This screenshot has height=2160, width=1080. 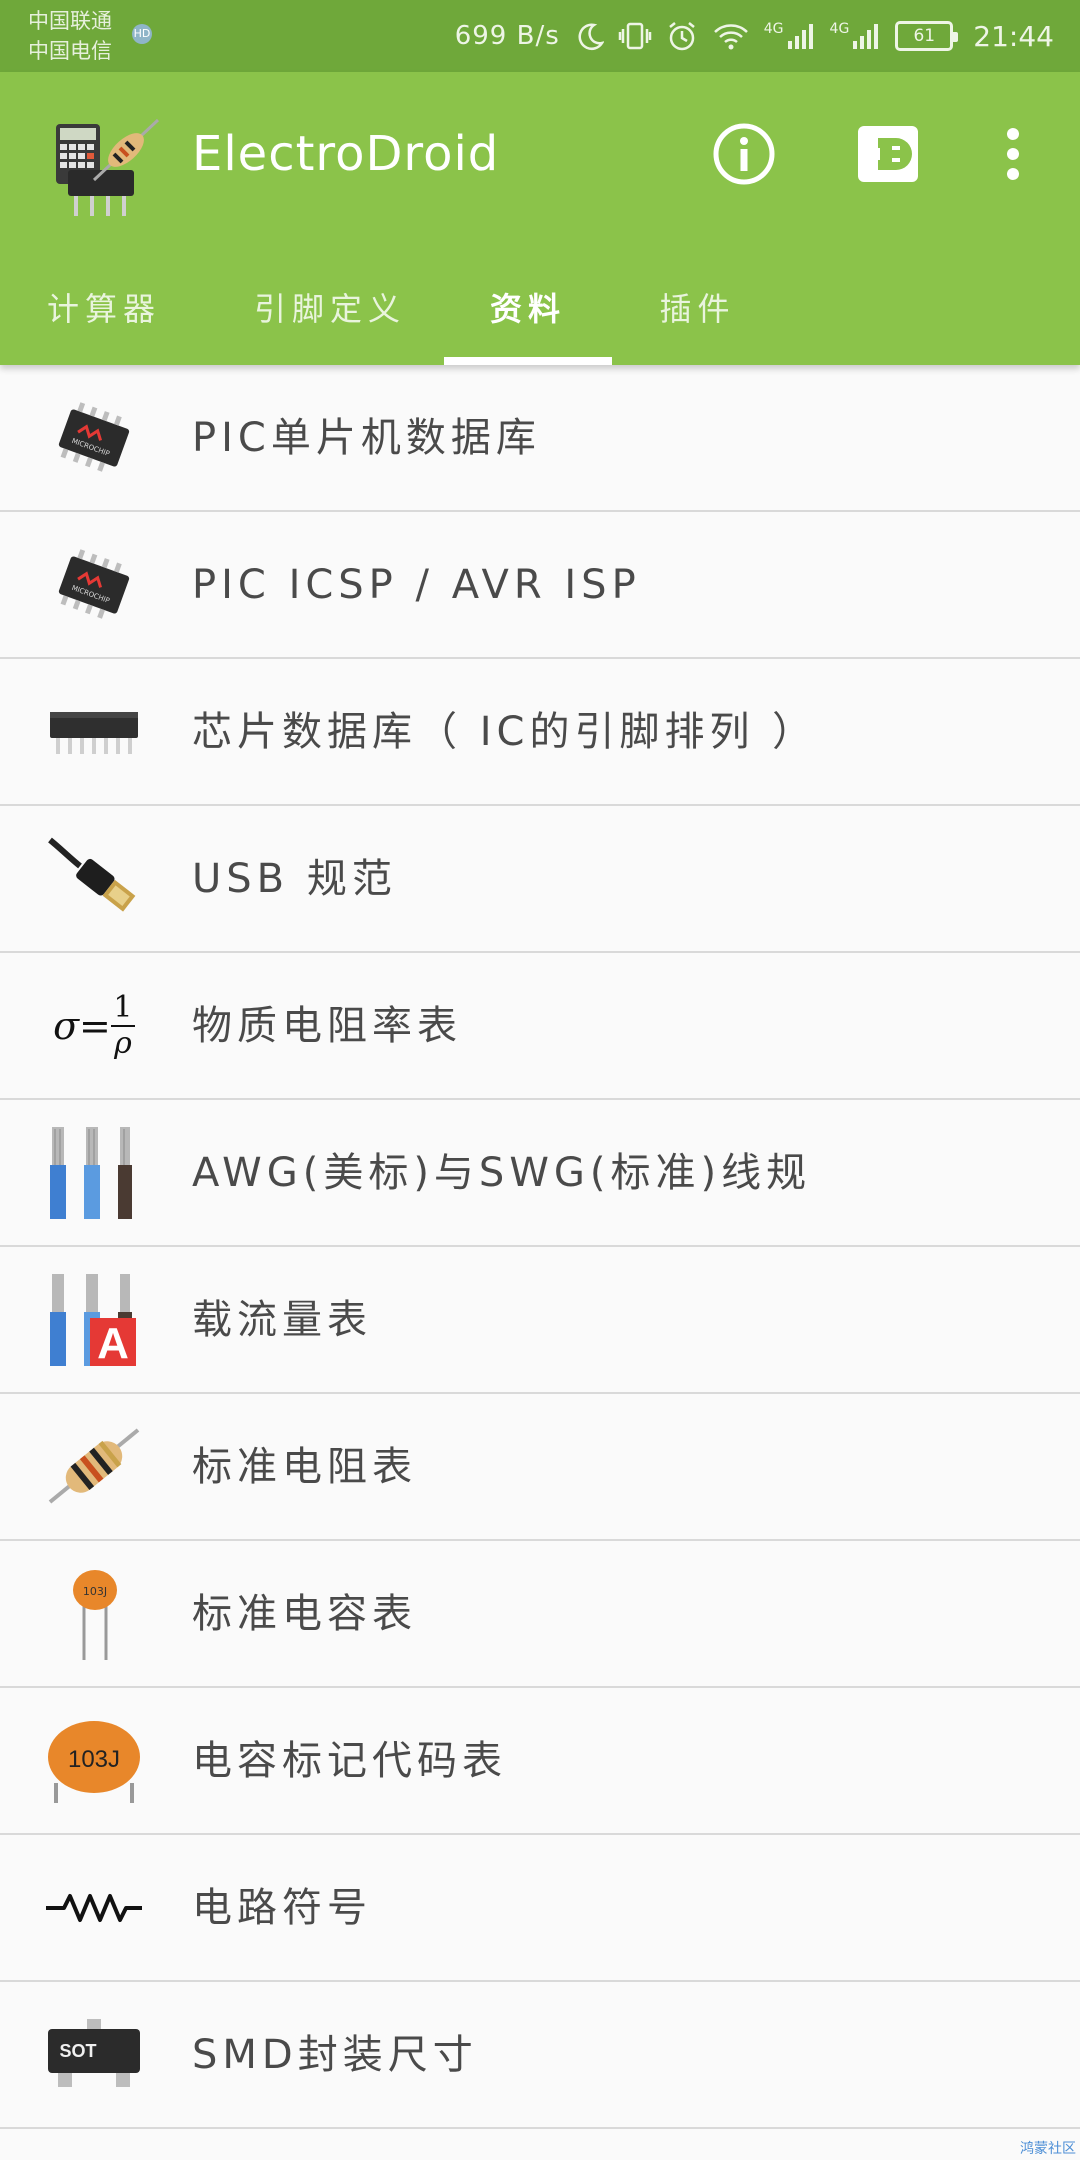 I want to click on hd-badge: HD, so click(x=142, y=34).